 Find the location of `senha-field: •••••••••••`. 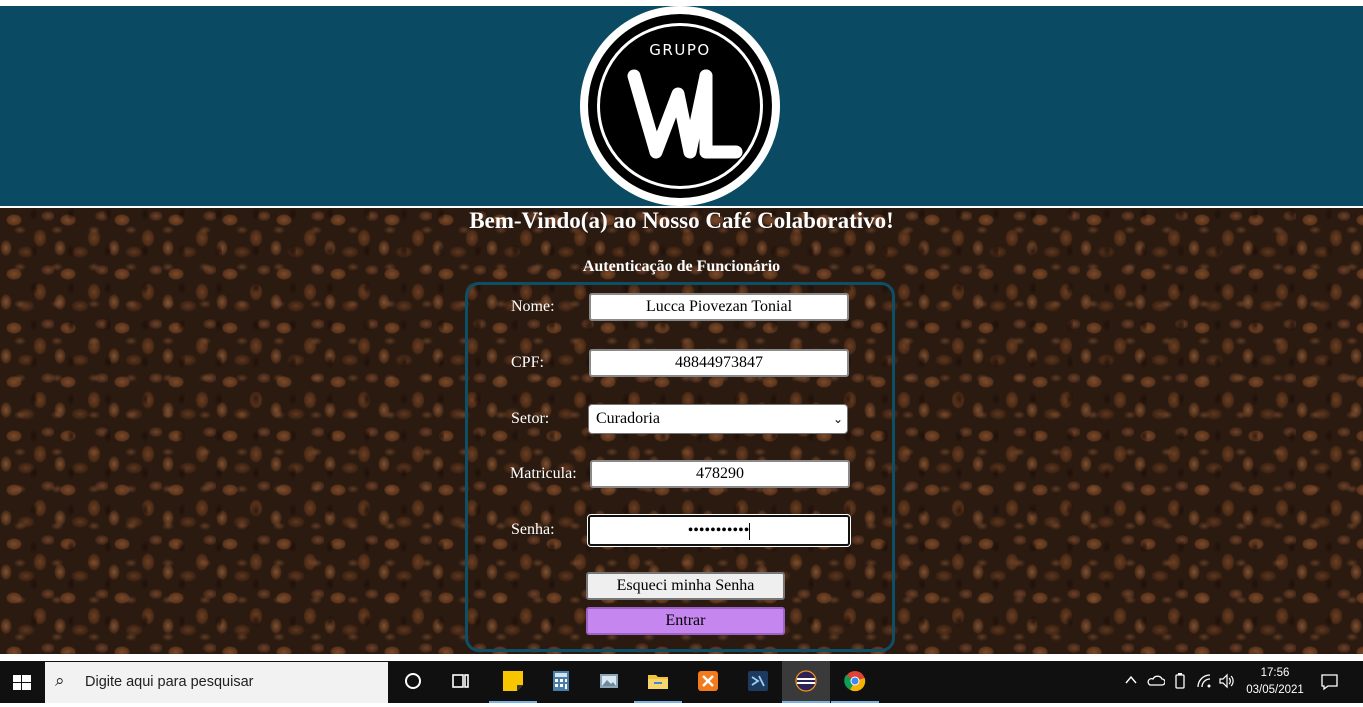

senha-field: ••••••••••• is located at coordinates (719, 530).